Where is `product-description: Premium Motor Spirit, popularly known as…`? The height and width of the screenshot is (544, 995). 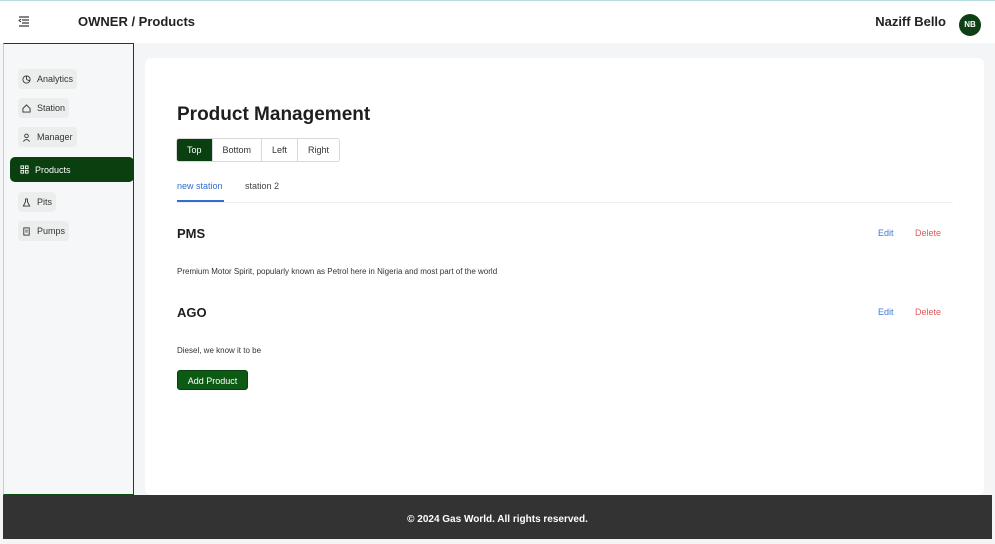 product-description: Premium Motor Spirit, popularly known as… is located at coordinates (337, 271).